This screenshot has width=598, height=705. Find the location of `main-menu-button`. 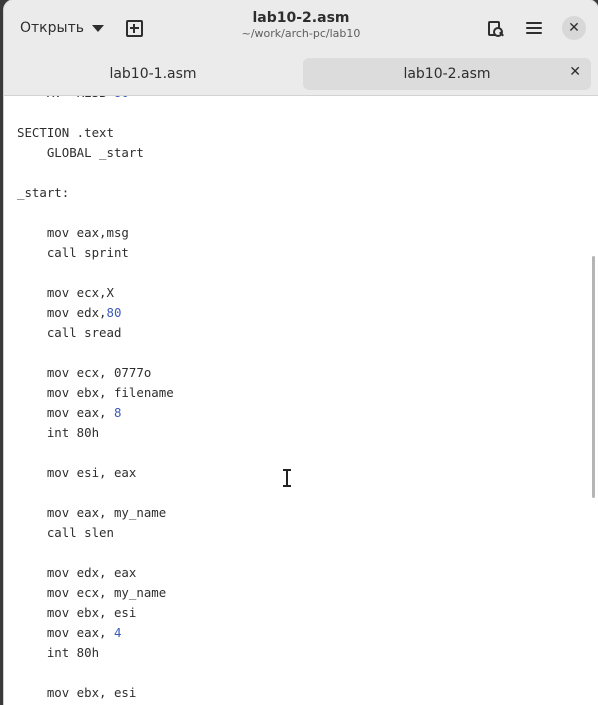

main-menu-button is located at coordinates (534, 28).